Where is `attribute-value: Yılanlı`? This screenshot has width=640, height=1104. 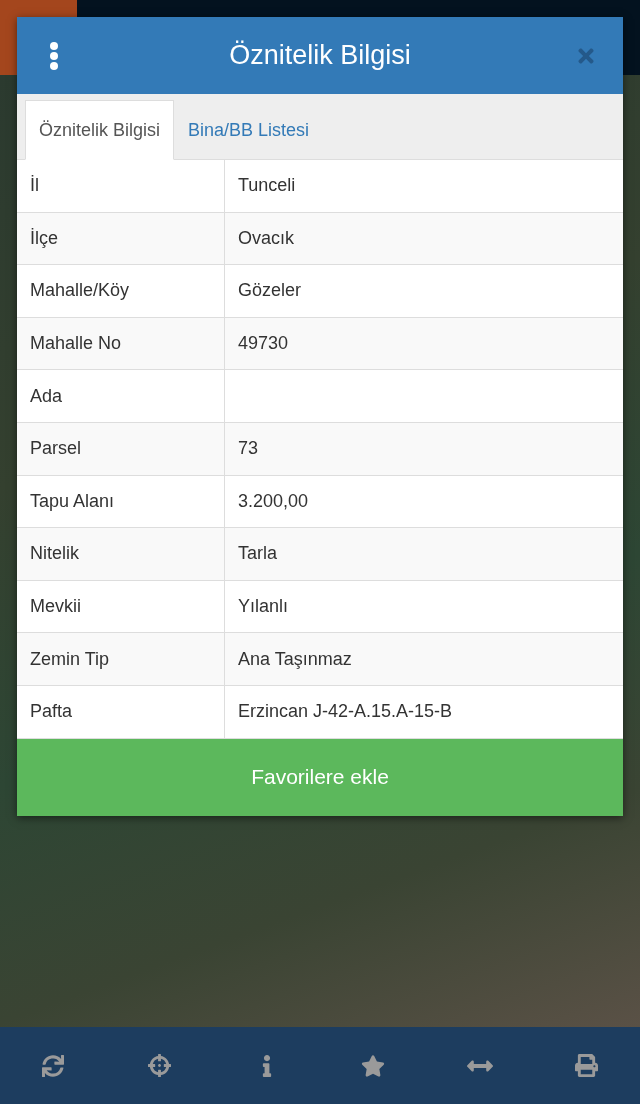 attribute-value: Yılanlı is located at coordinates (263, 607).